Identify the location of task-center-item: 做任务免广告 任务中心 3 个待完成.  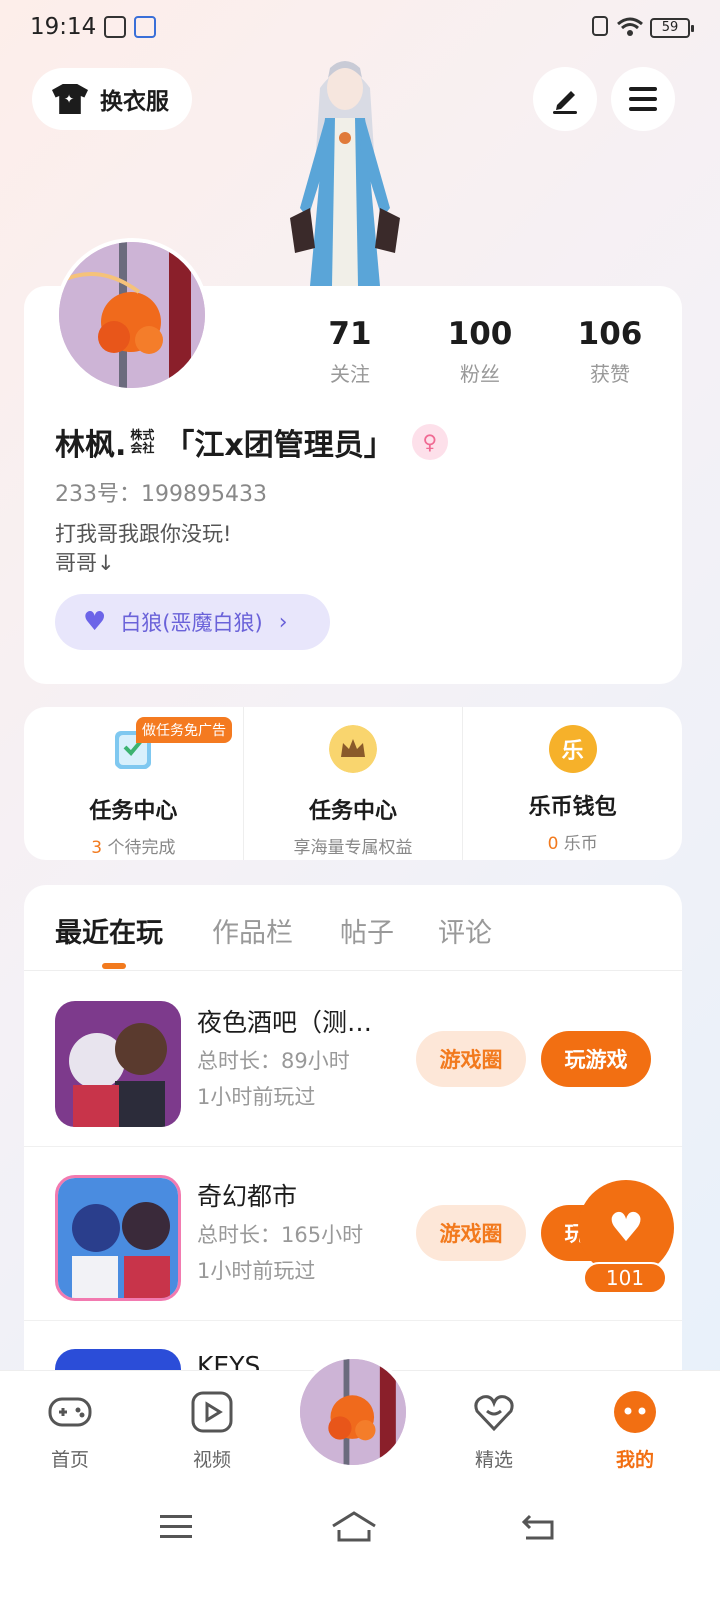
(133, 783).